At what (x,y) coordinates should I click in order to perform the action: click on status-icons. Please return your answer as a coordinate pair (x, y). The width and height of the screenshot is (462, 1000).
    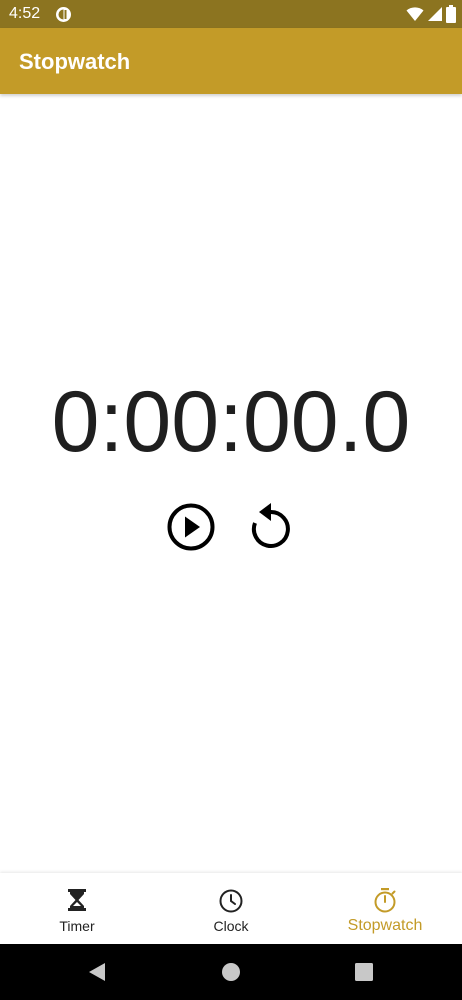
    Looking at the image, I should click on (431, 14).